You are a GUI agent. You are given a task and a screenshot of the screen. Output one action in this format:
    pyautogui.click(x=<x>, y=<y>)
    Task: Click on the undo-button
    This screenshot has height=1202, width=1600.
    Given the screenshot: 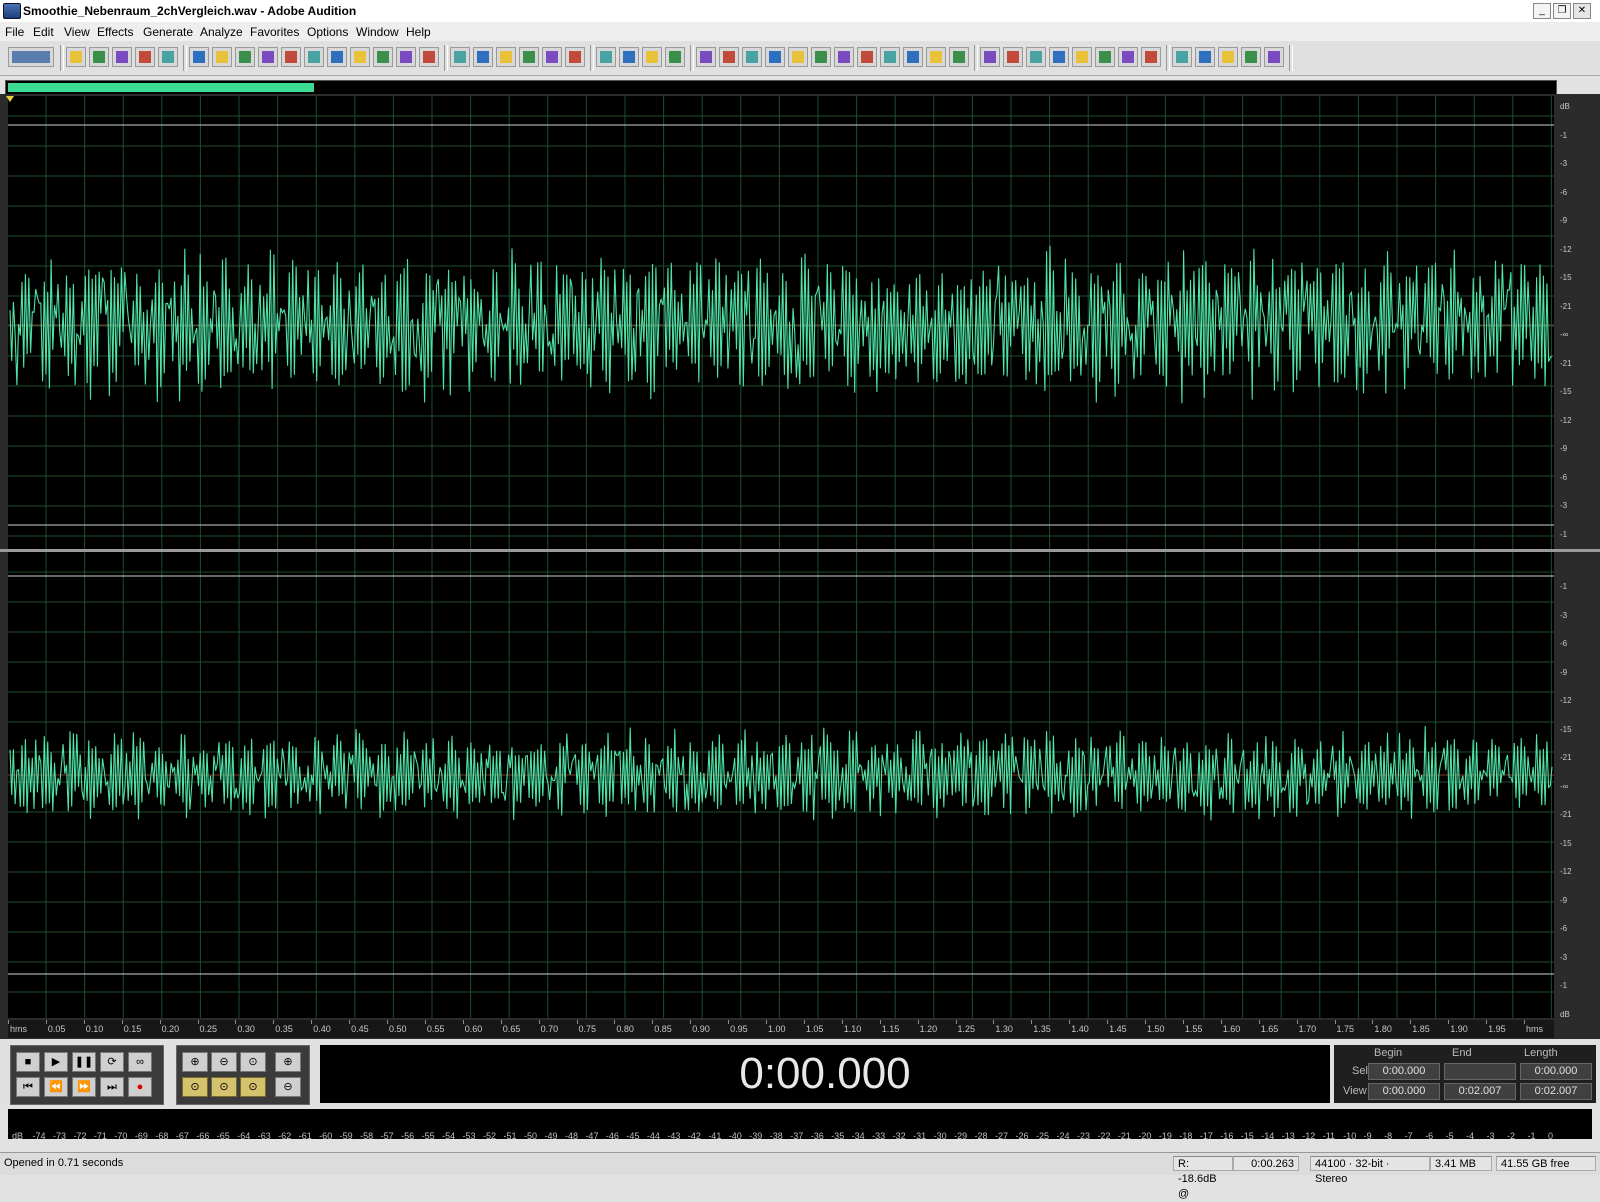 What is the action you would take?
    pyautogui.click(x=199, y=57)
    